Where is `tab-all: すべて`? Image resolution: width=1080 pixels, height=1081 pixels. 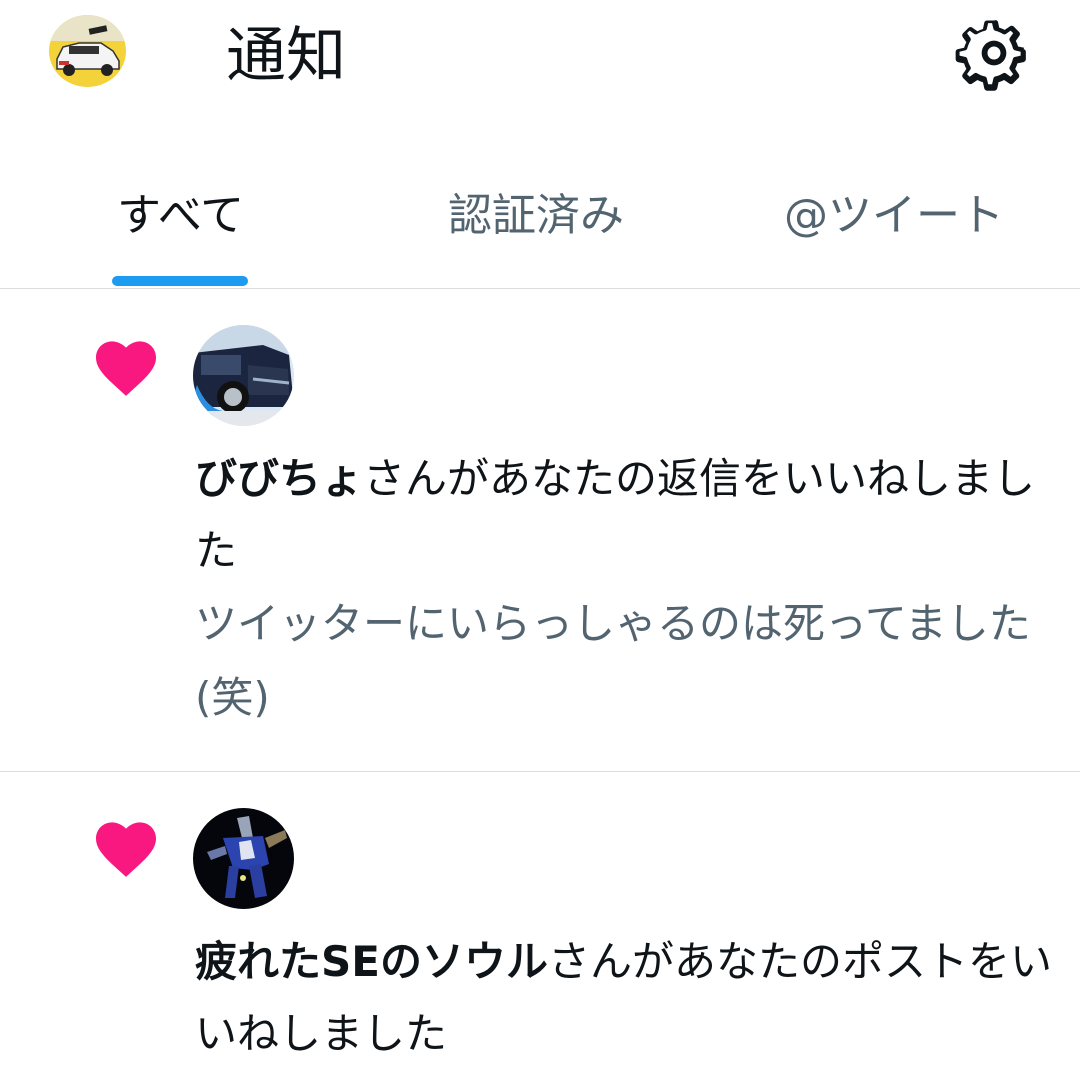 tab-all: すべて is located at coordinates (180, 229).